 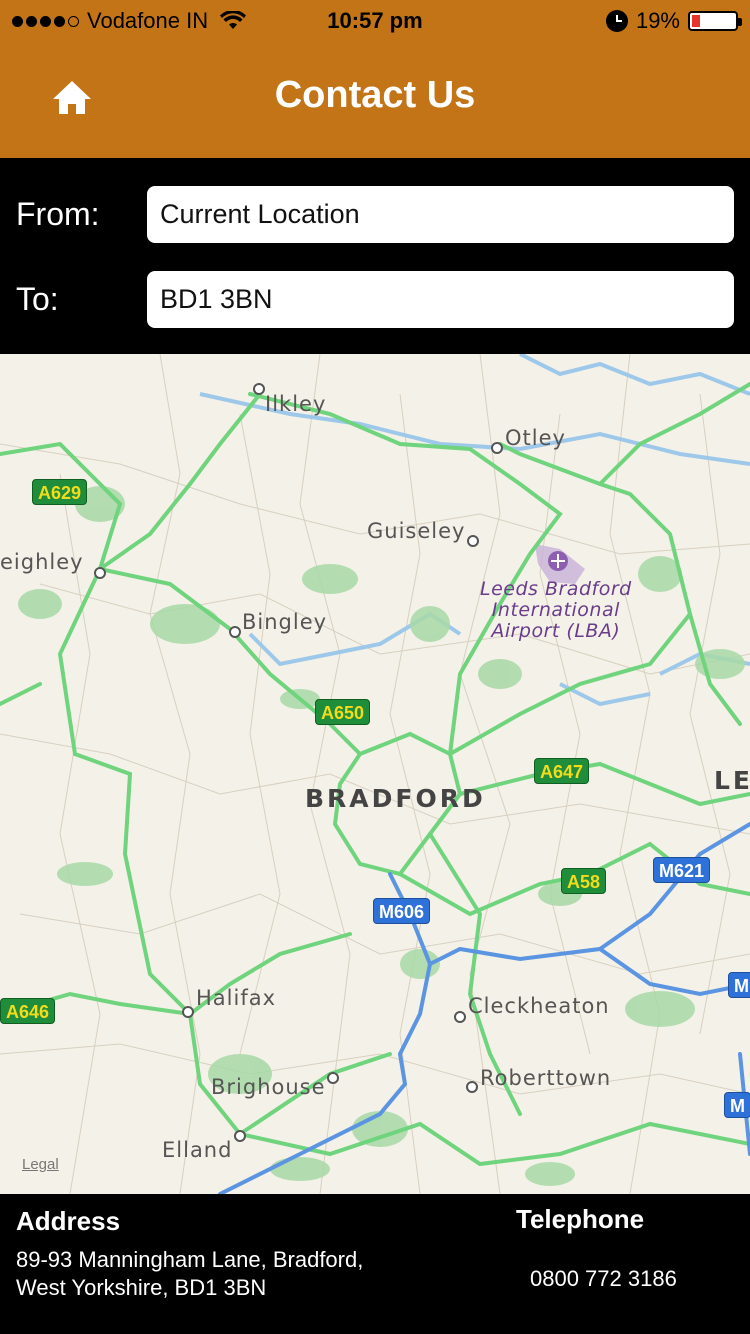 What do you see at coordinates (539, 1006) in the screenshot?
I see `place-label: Cleckheaton` at bounding box center [539, 1006].